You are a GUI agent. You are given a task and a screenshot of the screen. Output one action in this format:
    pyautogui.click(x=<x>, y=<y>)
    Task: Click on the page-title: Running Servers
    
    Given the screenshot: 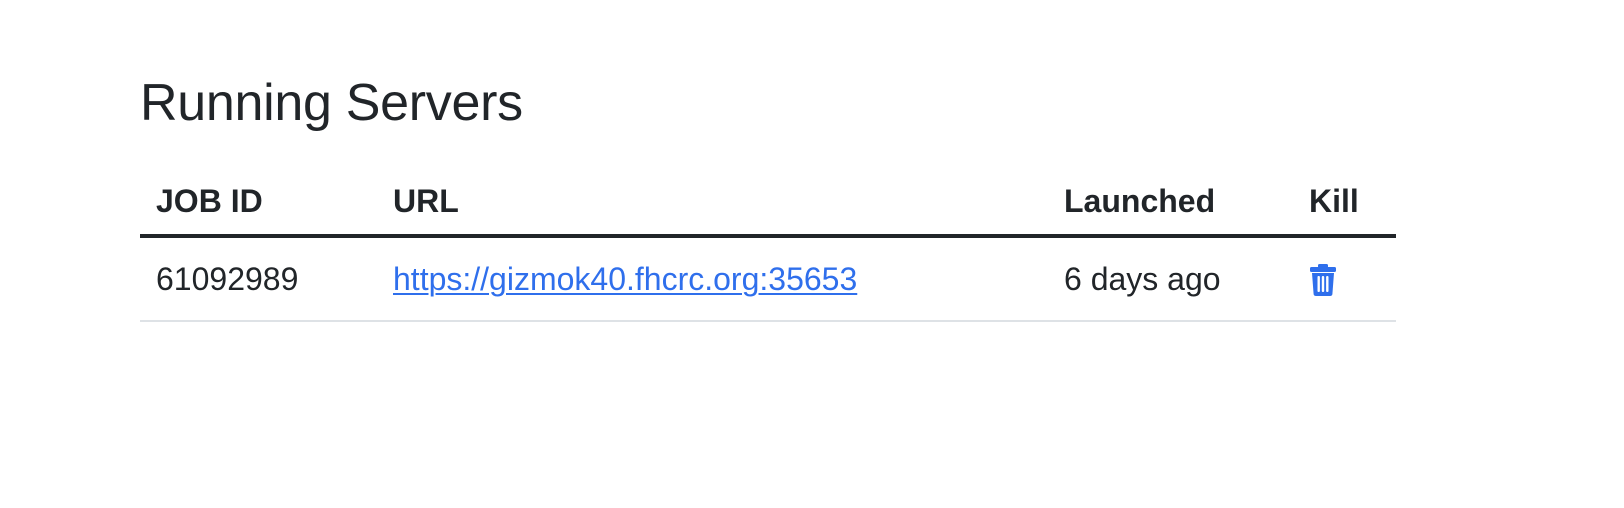 What is the action you would take?
    pyautogui.click(x=331, y=103)
    